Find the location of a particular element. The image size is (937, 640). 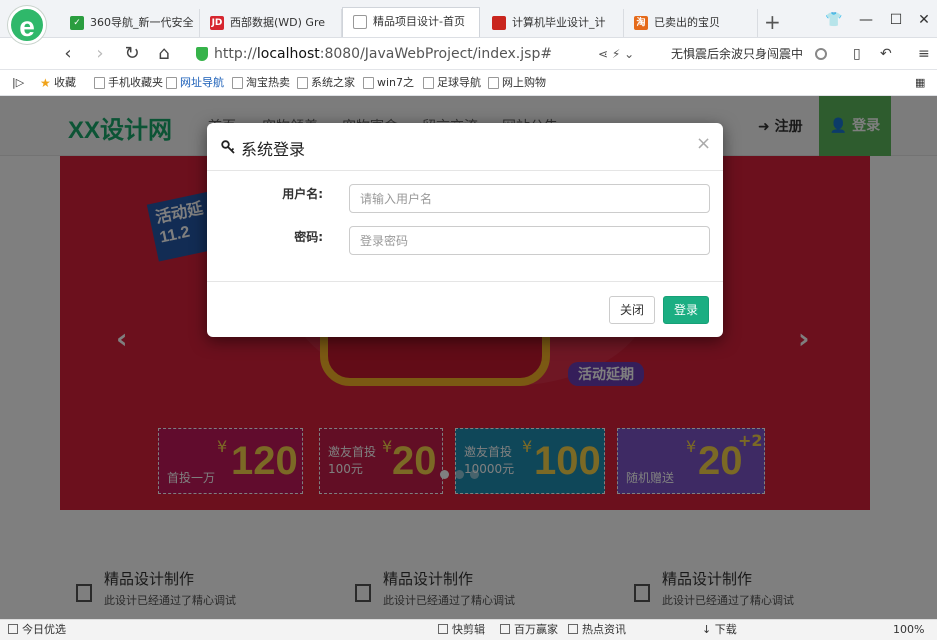

tab-favicon-icon: JD is located at coordinates (217, 23).